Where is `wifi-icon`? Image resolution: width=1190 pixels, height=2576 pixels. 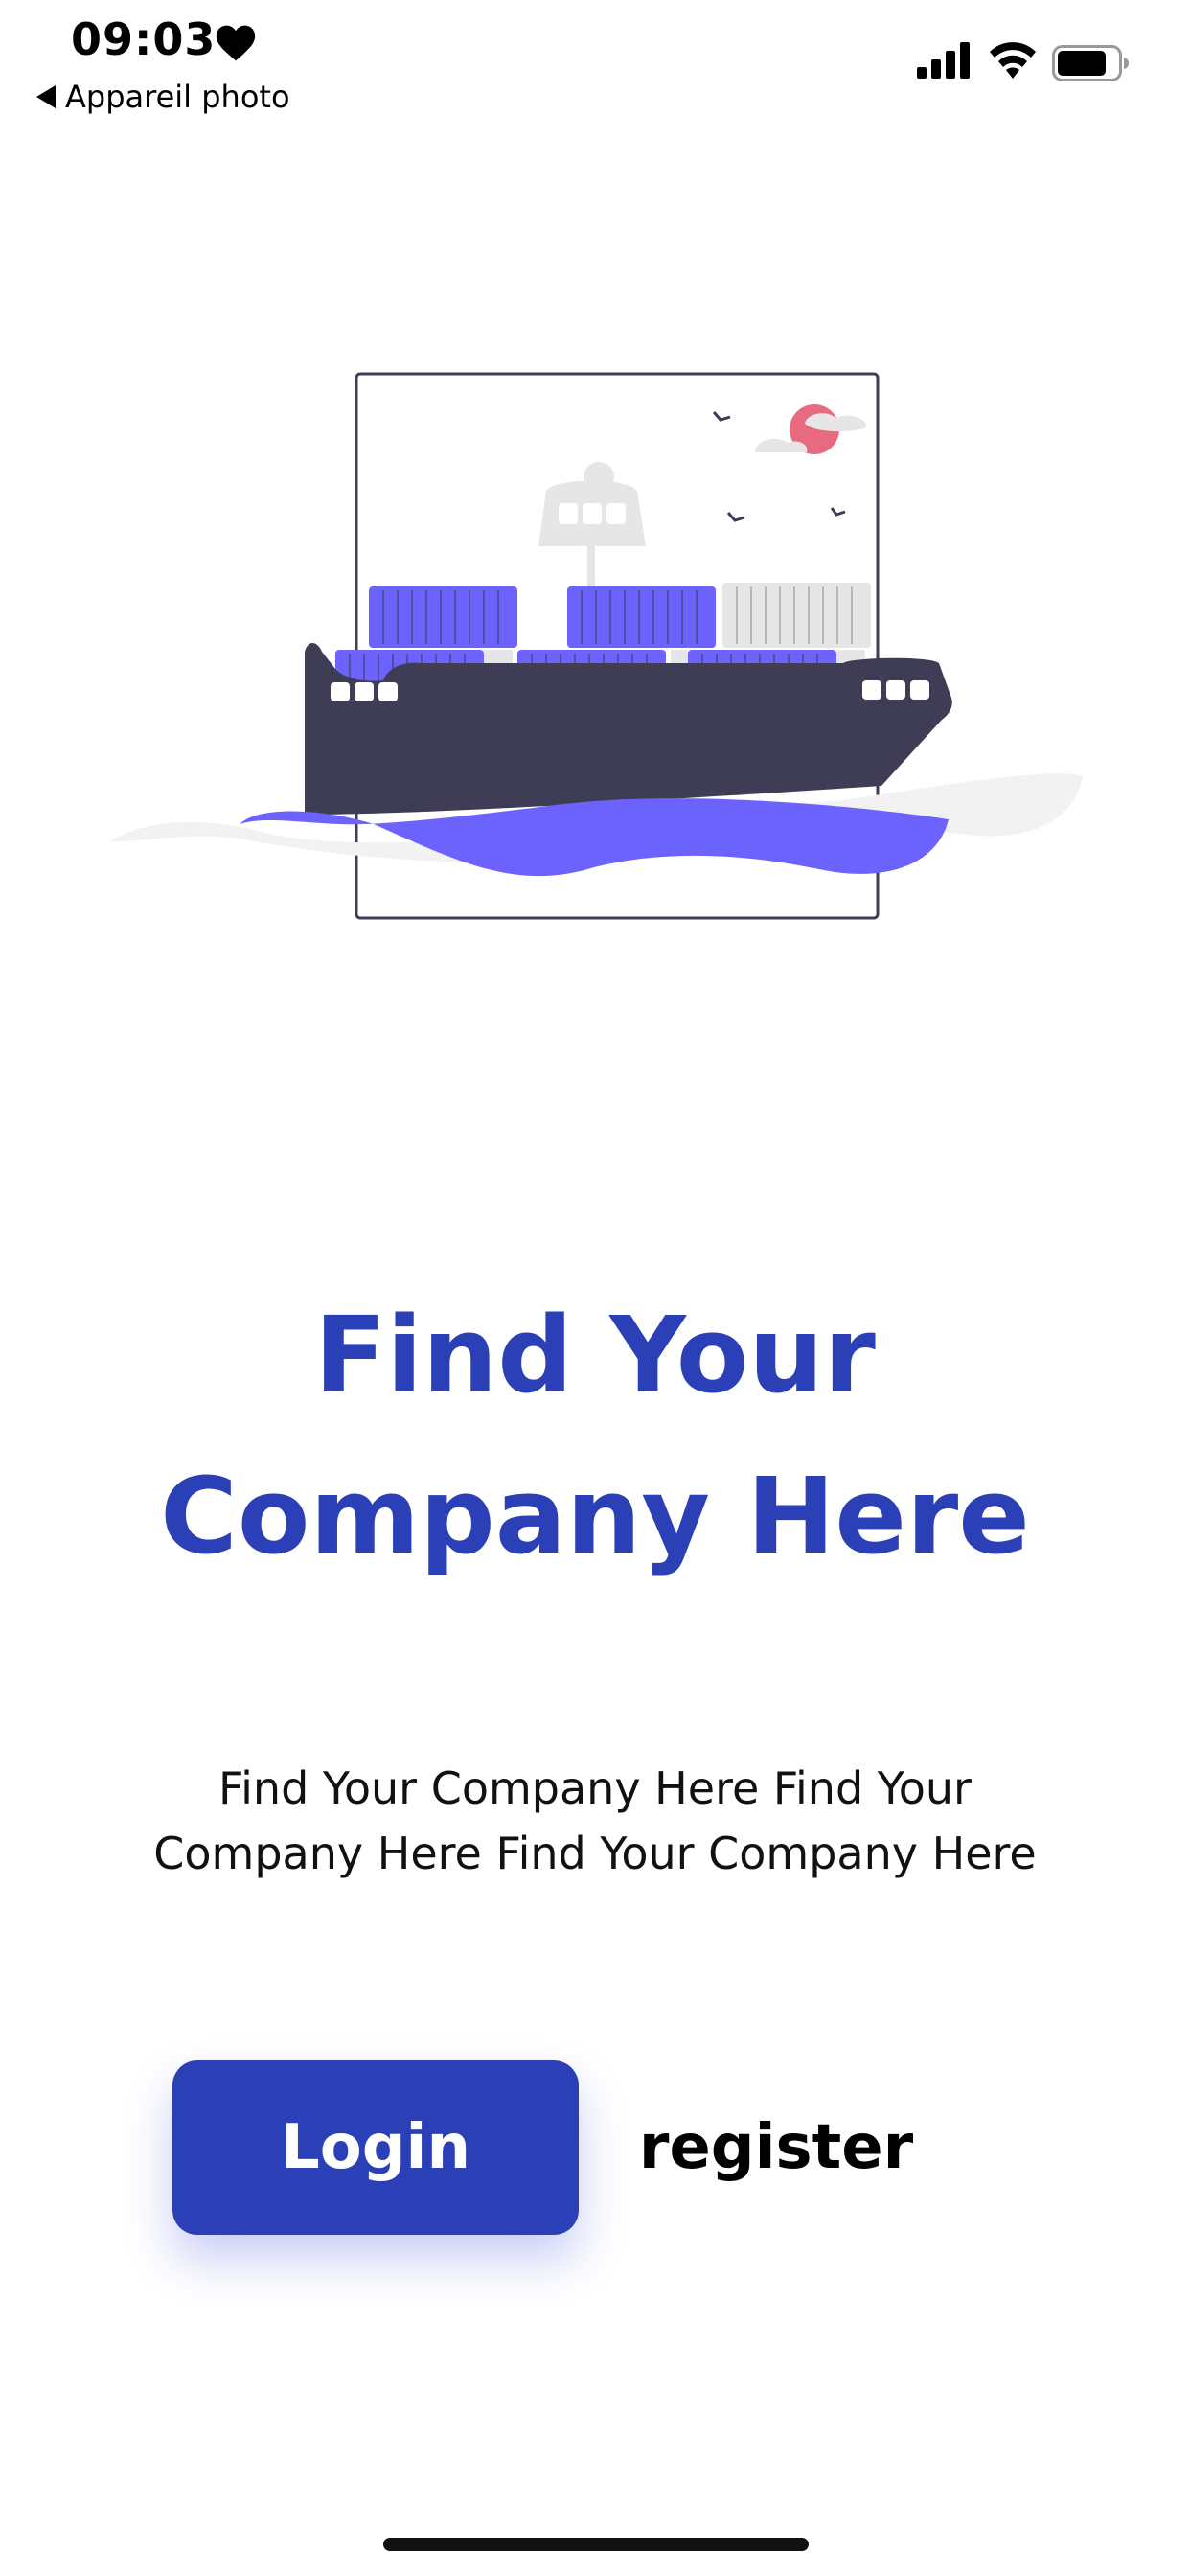 wifi-icon is located at coordinates (1013, 60).